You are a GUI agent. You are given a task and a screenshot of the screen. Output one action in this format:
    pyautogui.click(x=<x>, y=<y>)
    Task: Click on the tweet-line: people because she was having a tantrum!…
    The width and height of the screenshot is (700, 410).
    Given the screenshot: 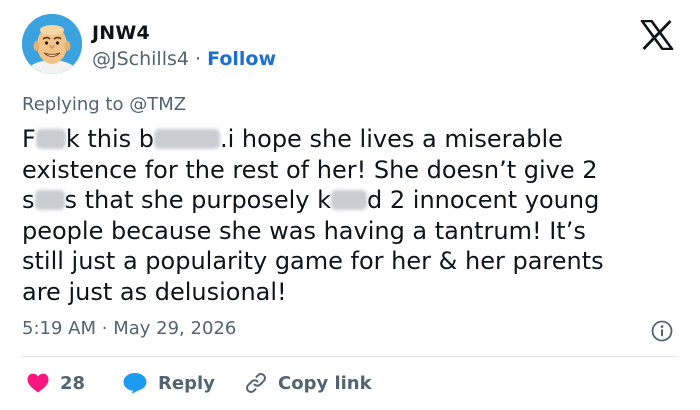 What is the action you would take?
    pyautogui.click(x=347, y=231)
    